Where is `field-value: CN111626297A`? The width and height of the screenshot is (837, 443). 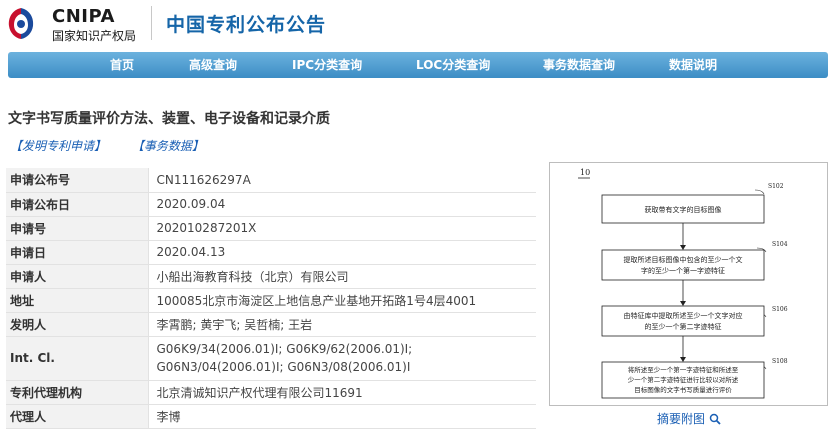 field-value: CN111626297A is located at coordinates (341, 180).